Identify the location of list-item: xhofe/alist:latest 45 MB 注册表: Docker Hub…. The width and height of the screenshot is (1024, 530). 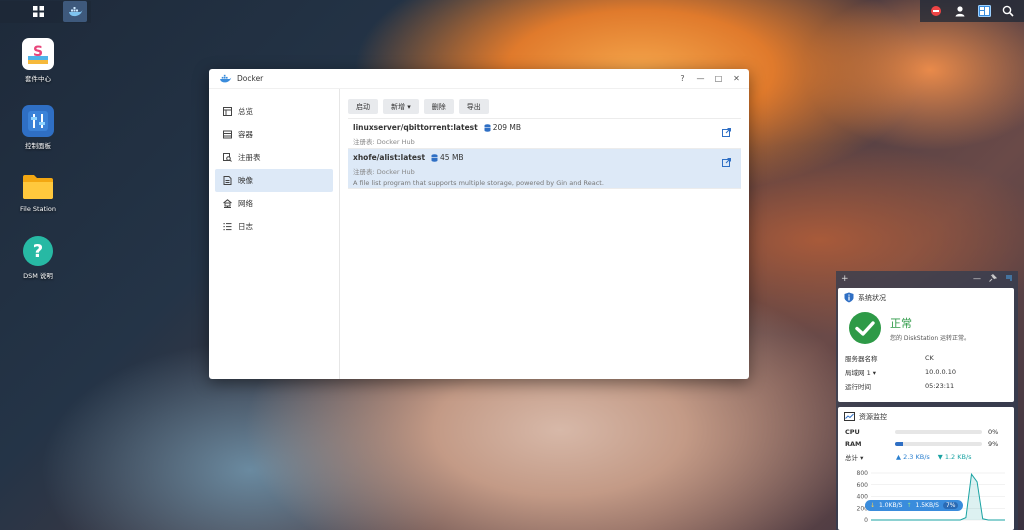
(544, 168).